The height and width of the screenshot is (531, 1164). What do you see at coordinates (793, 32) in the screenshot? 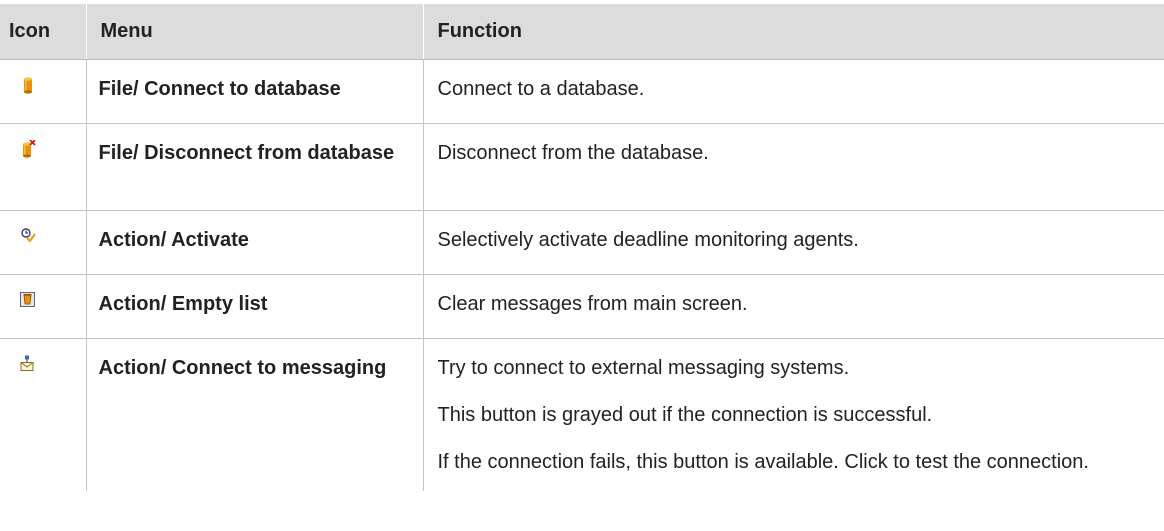
I see `header-function: Function` at bounding box center [793, 32].